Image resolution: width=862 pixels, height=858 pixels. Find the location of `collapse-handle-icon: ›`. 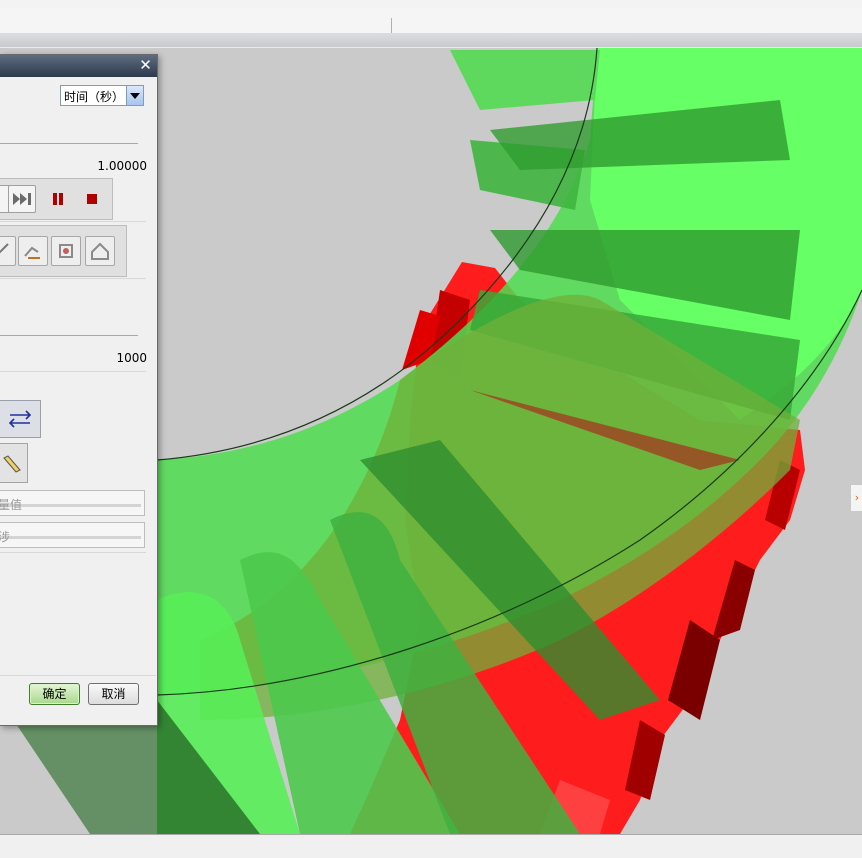

collapse-handle-icon: › is located at coordinates (856, 498).